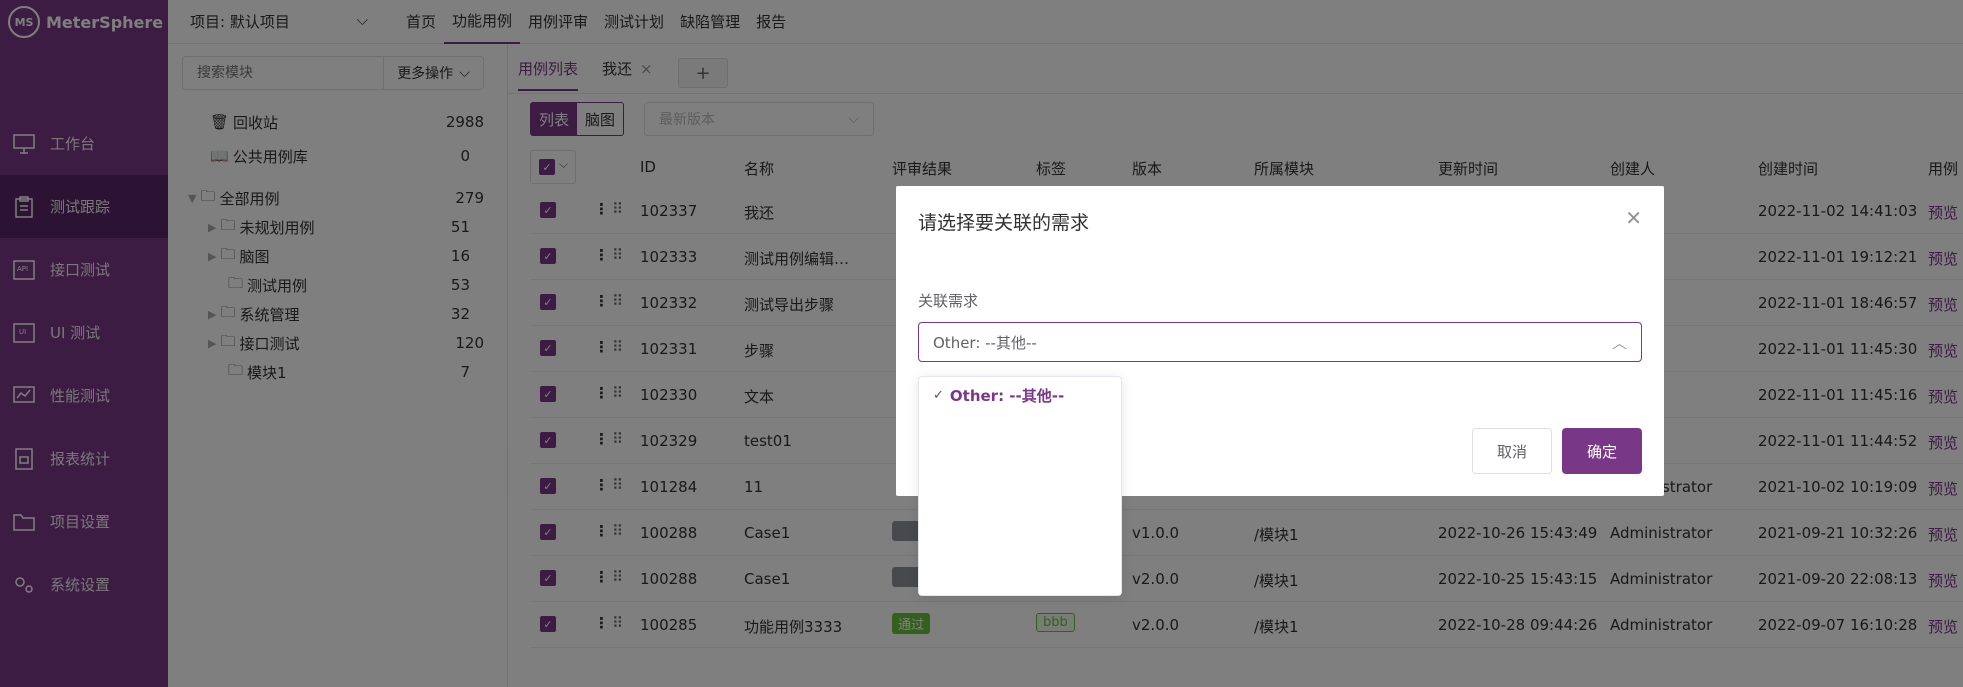 Image resolution: width=1963 pixels, height=687 pixels. I want to click on confirm-button: 确定, so click(1602, 451).